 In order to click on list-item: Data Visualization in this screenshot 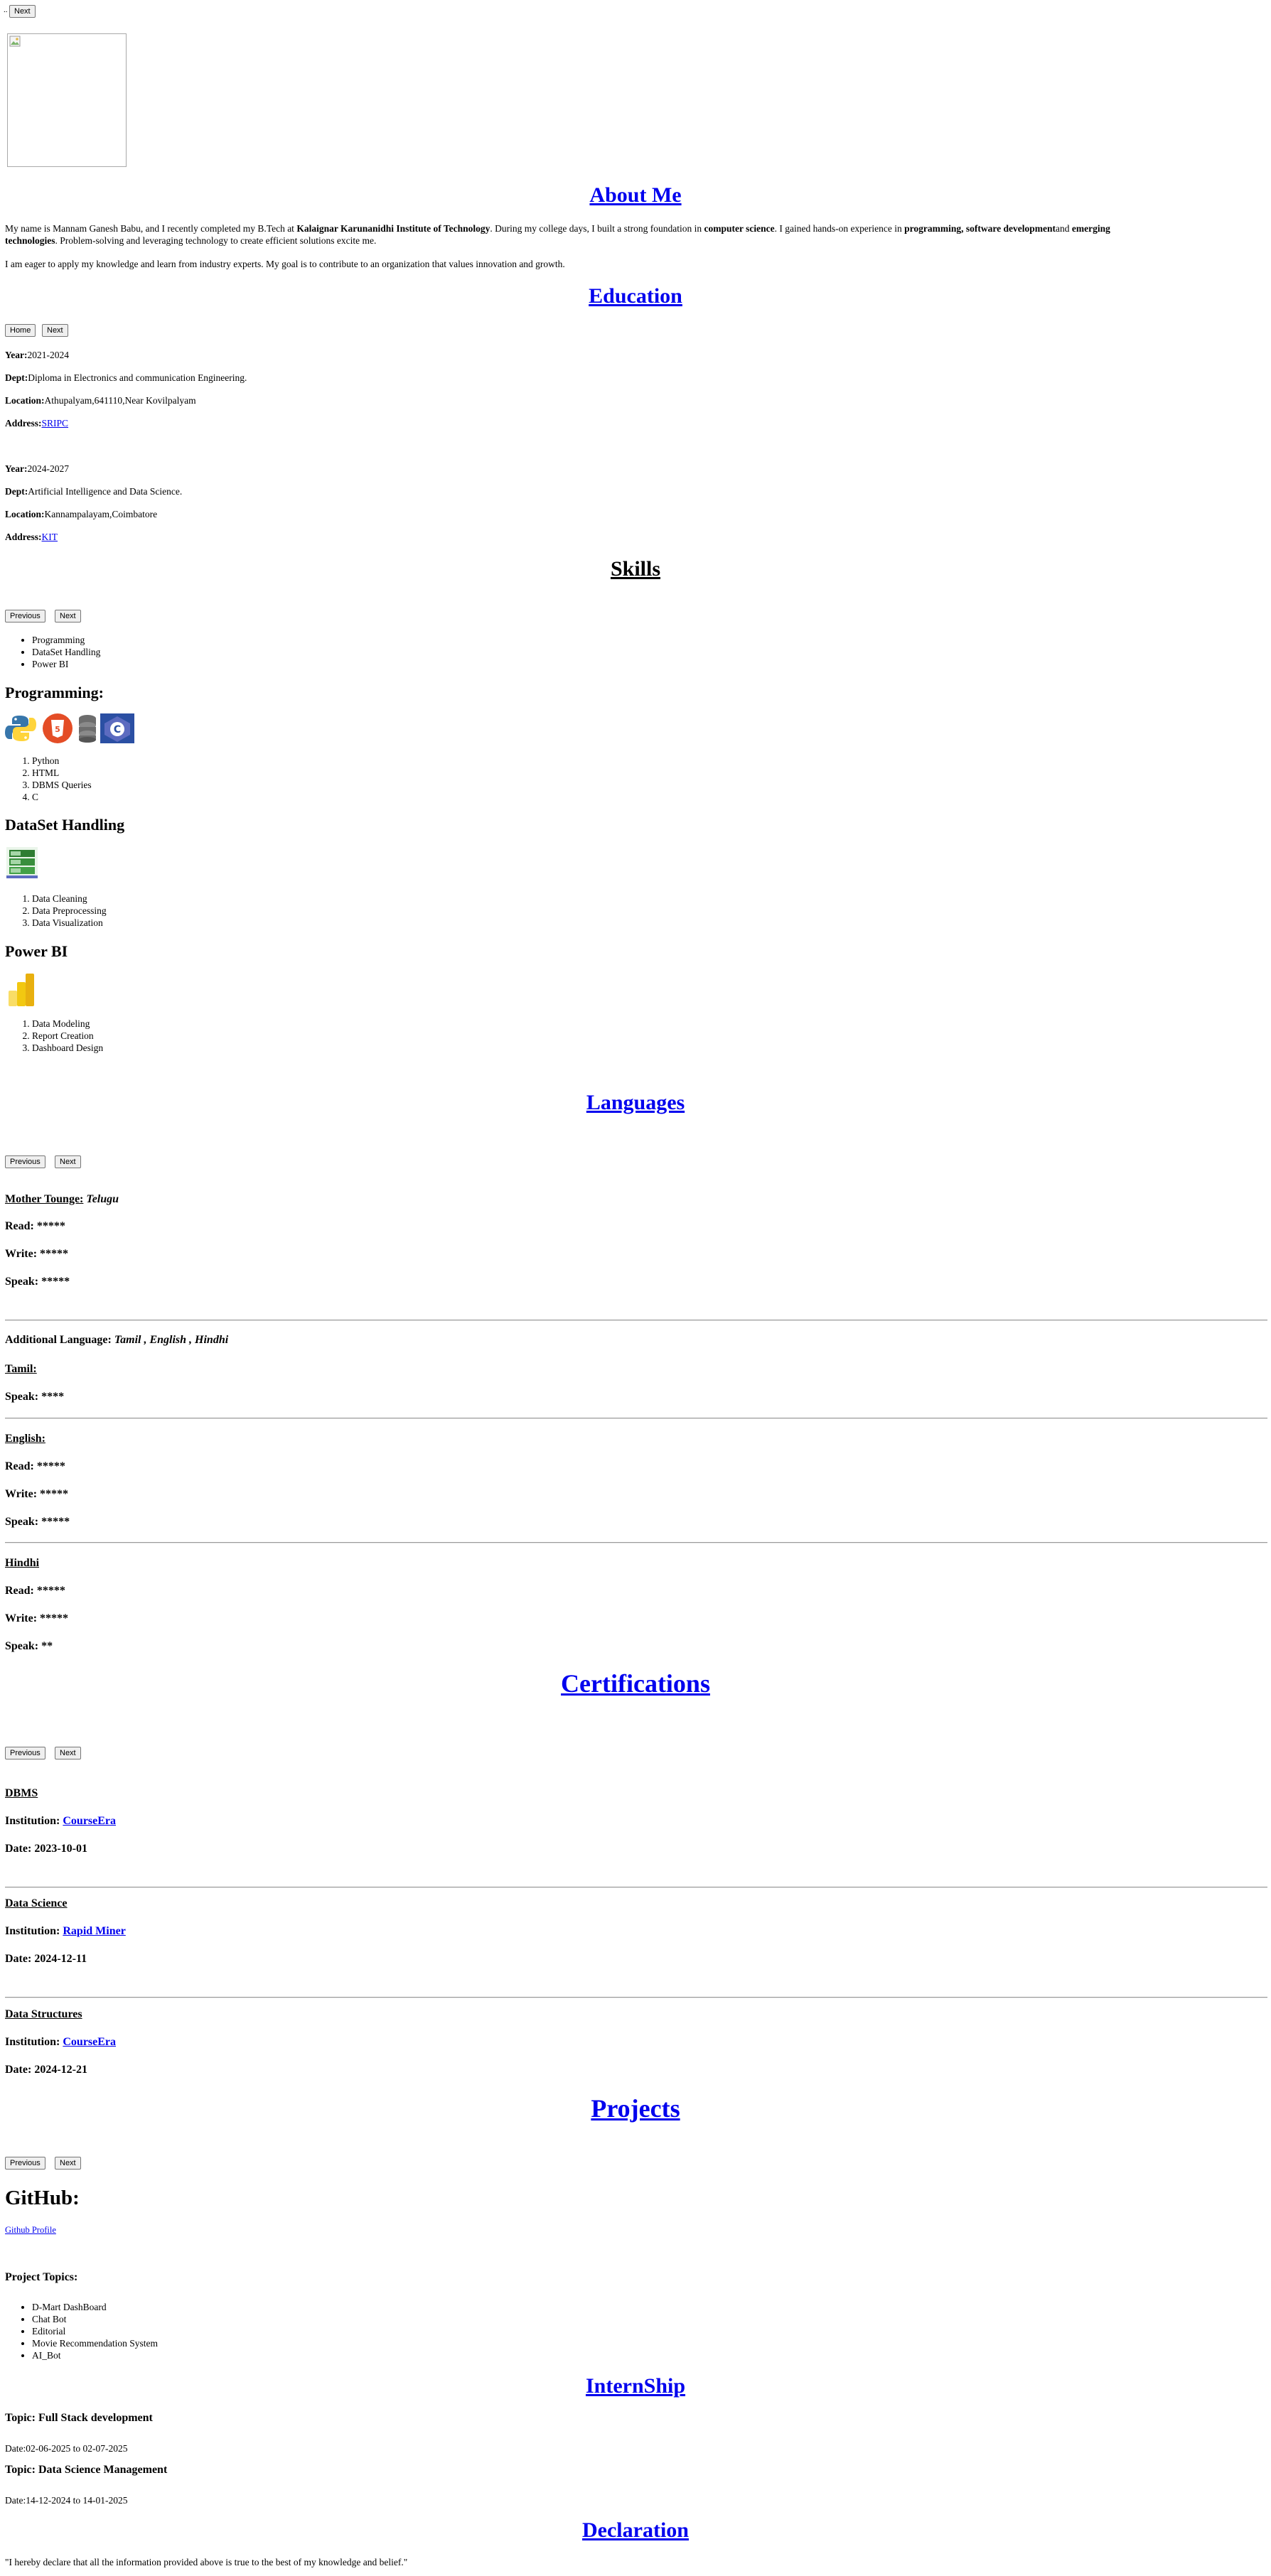, I will do `click(69, 923)`.